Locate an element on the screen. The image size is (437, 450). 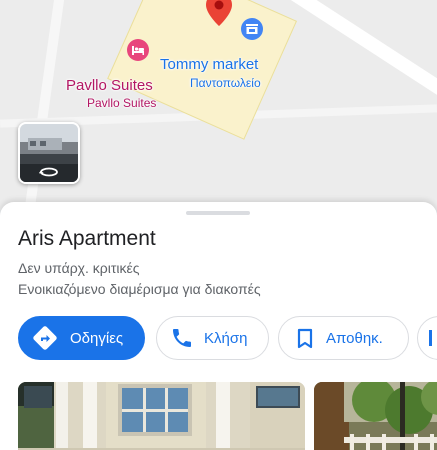
call-button: Κλήση is located at coordinates (212, 338).